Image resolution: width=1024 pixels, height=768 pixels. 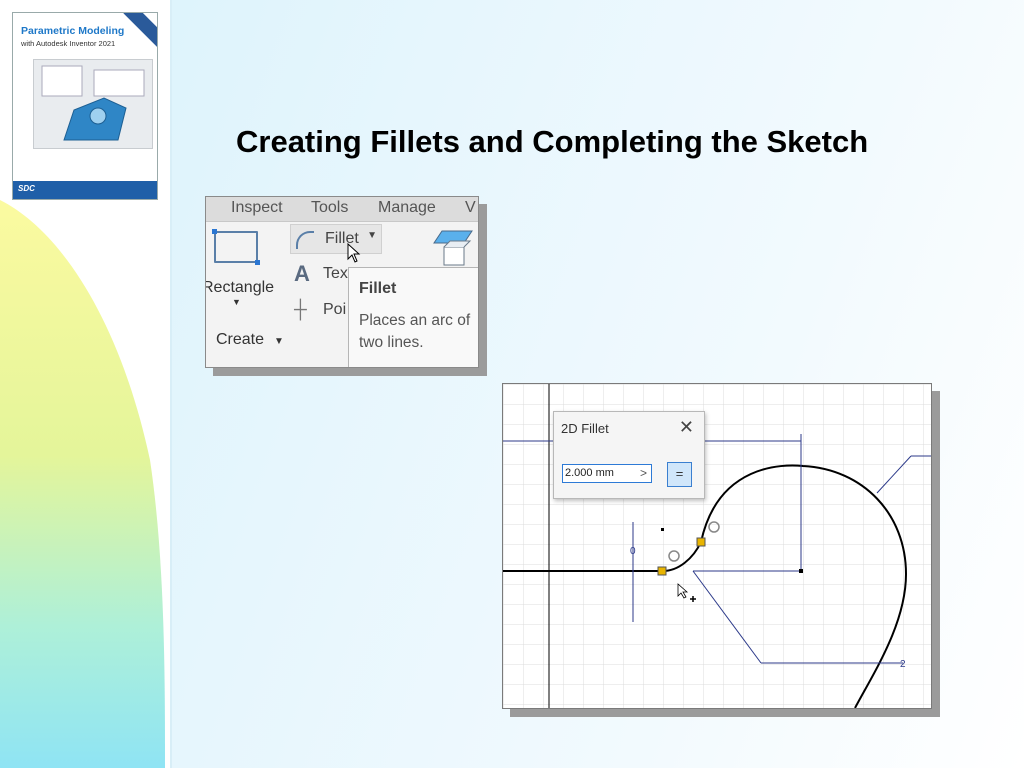 What do you see at coordinates (140, 31) in the screenshot?
I see `book-ribbon` at bounding box center [140, 31].